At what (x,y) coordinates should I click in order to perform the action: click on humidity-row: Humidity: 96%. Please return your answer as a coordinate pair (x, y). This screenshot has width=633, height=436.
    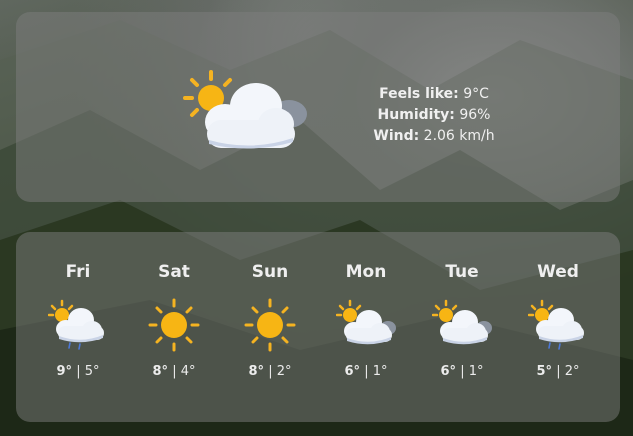
    Looking at the image, I should click on (434, 115).